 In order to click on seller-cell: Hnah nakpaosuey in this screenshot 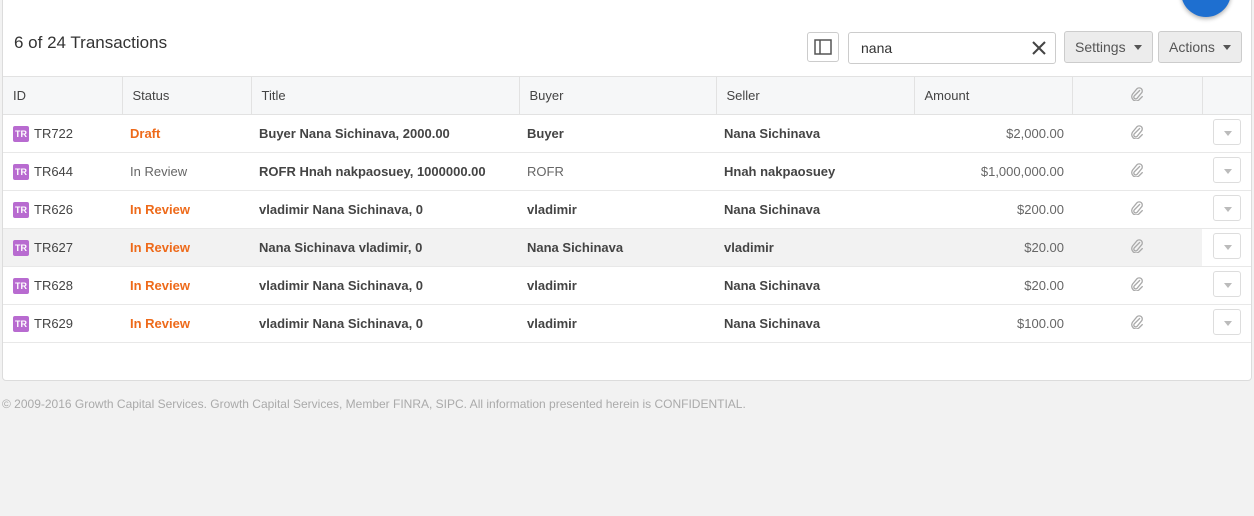, I will do `click(815, 171)`.